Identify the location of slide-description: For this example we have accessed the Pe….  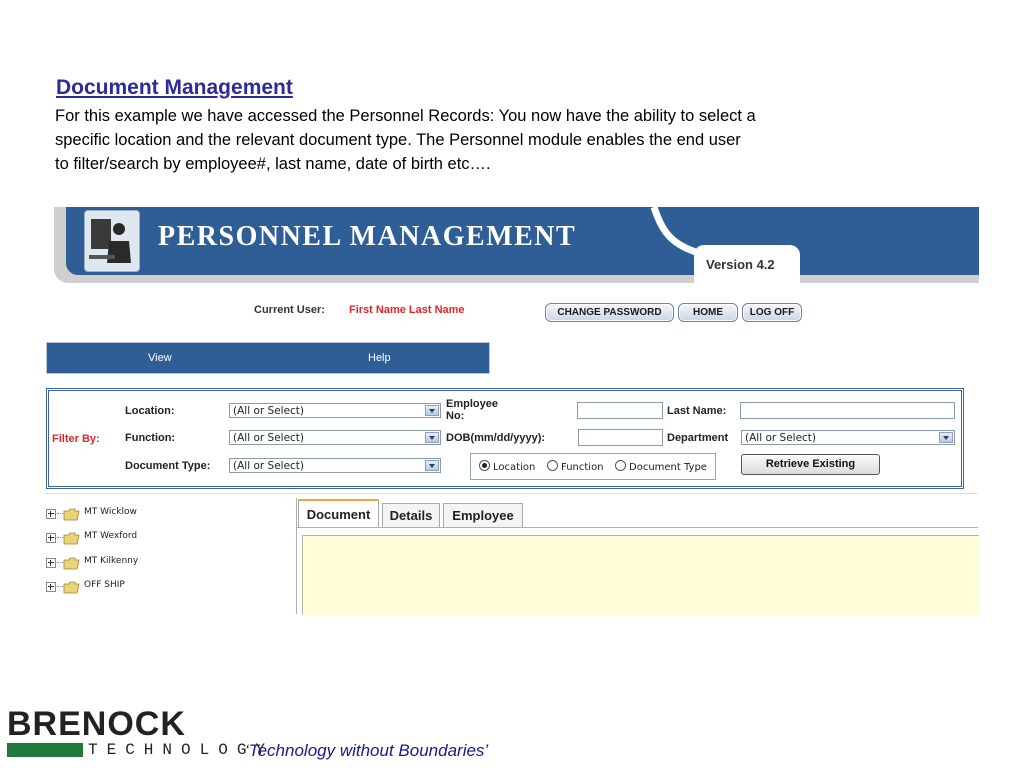
(490, 140).